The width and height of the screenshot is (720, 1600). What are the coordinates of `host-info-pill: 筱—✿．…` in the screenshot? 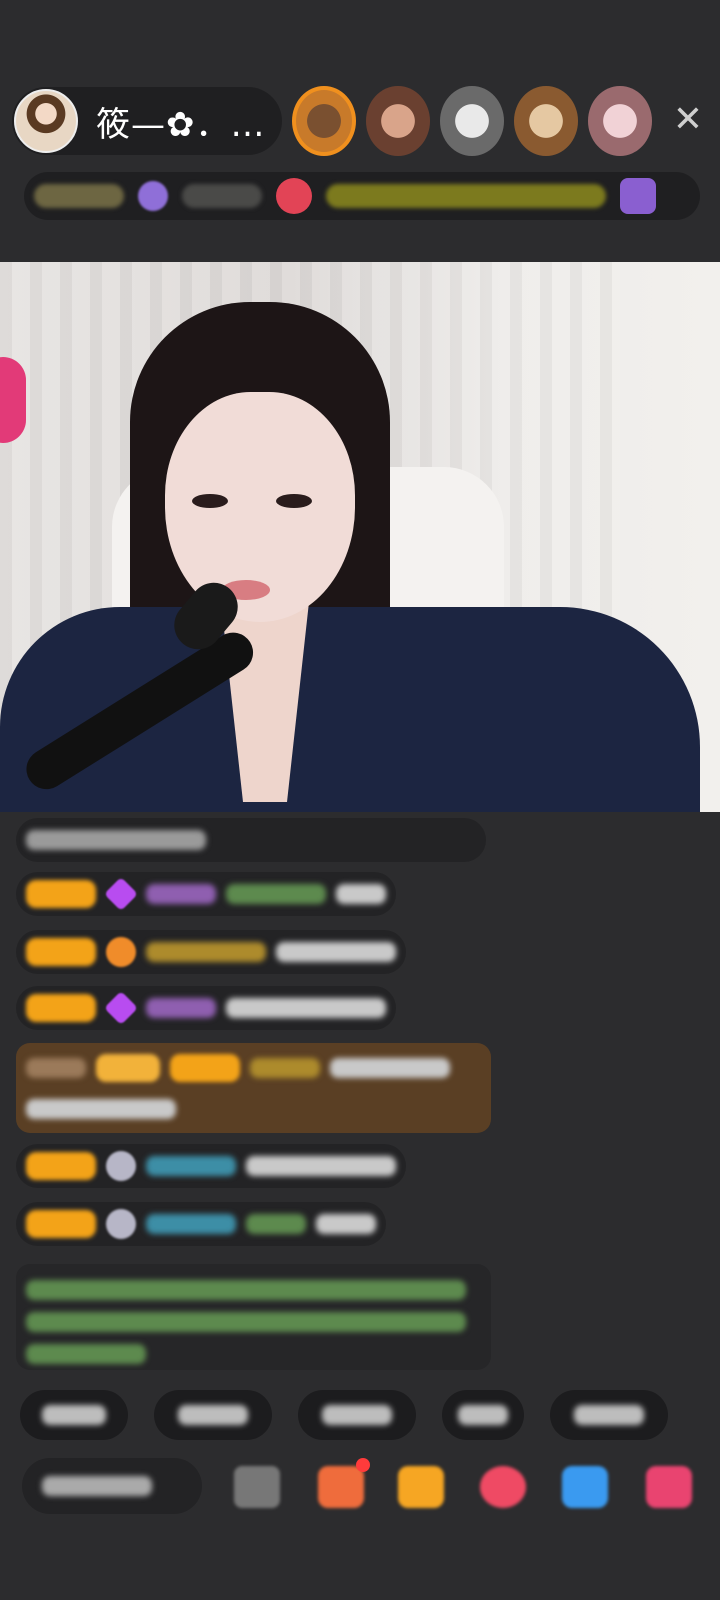 It's located at (147, 121).